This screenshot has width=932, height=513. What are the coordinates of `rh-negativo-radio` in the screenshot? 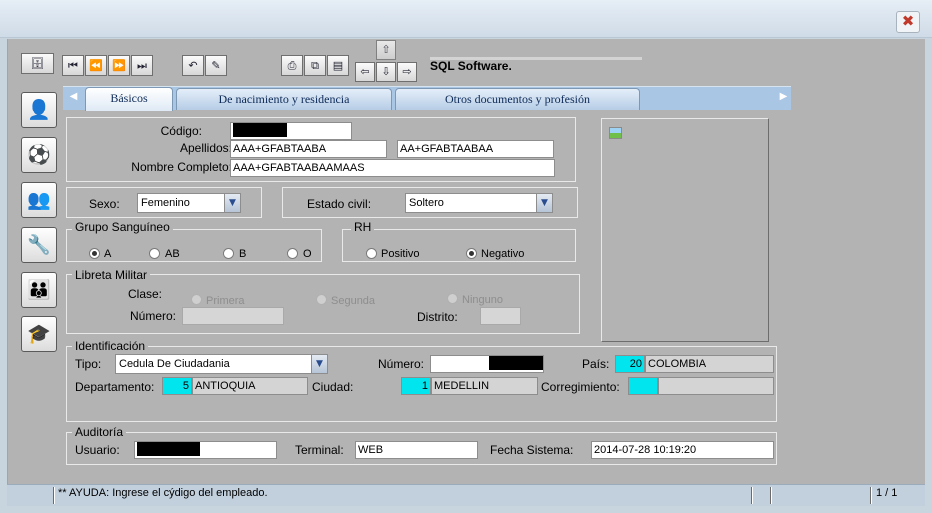 It's located at (471, 253).